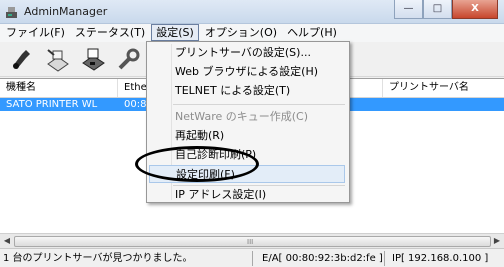 This screenshot has height=267, width=504. What do you see at coordinates (497, 241) in the screenshot?
I see `scroll-right-icon: ▶` at bounding box center [497, 241].